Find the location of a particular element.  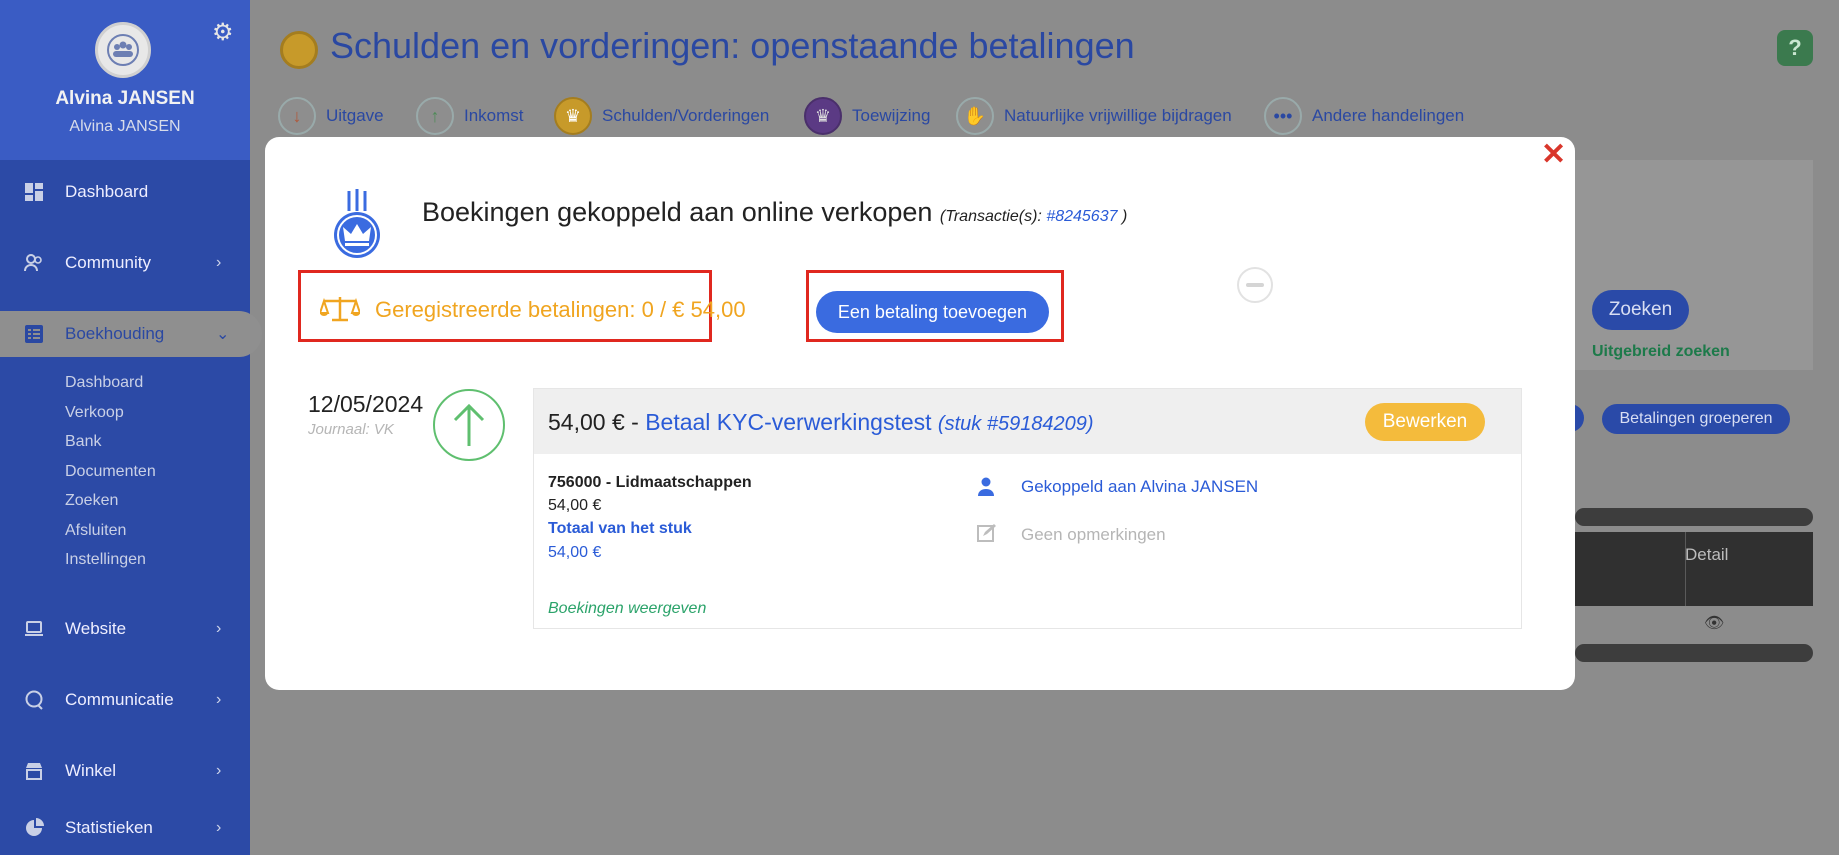

action-andere: ••• Andere handelingen is located at coordinates (1364, 116).